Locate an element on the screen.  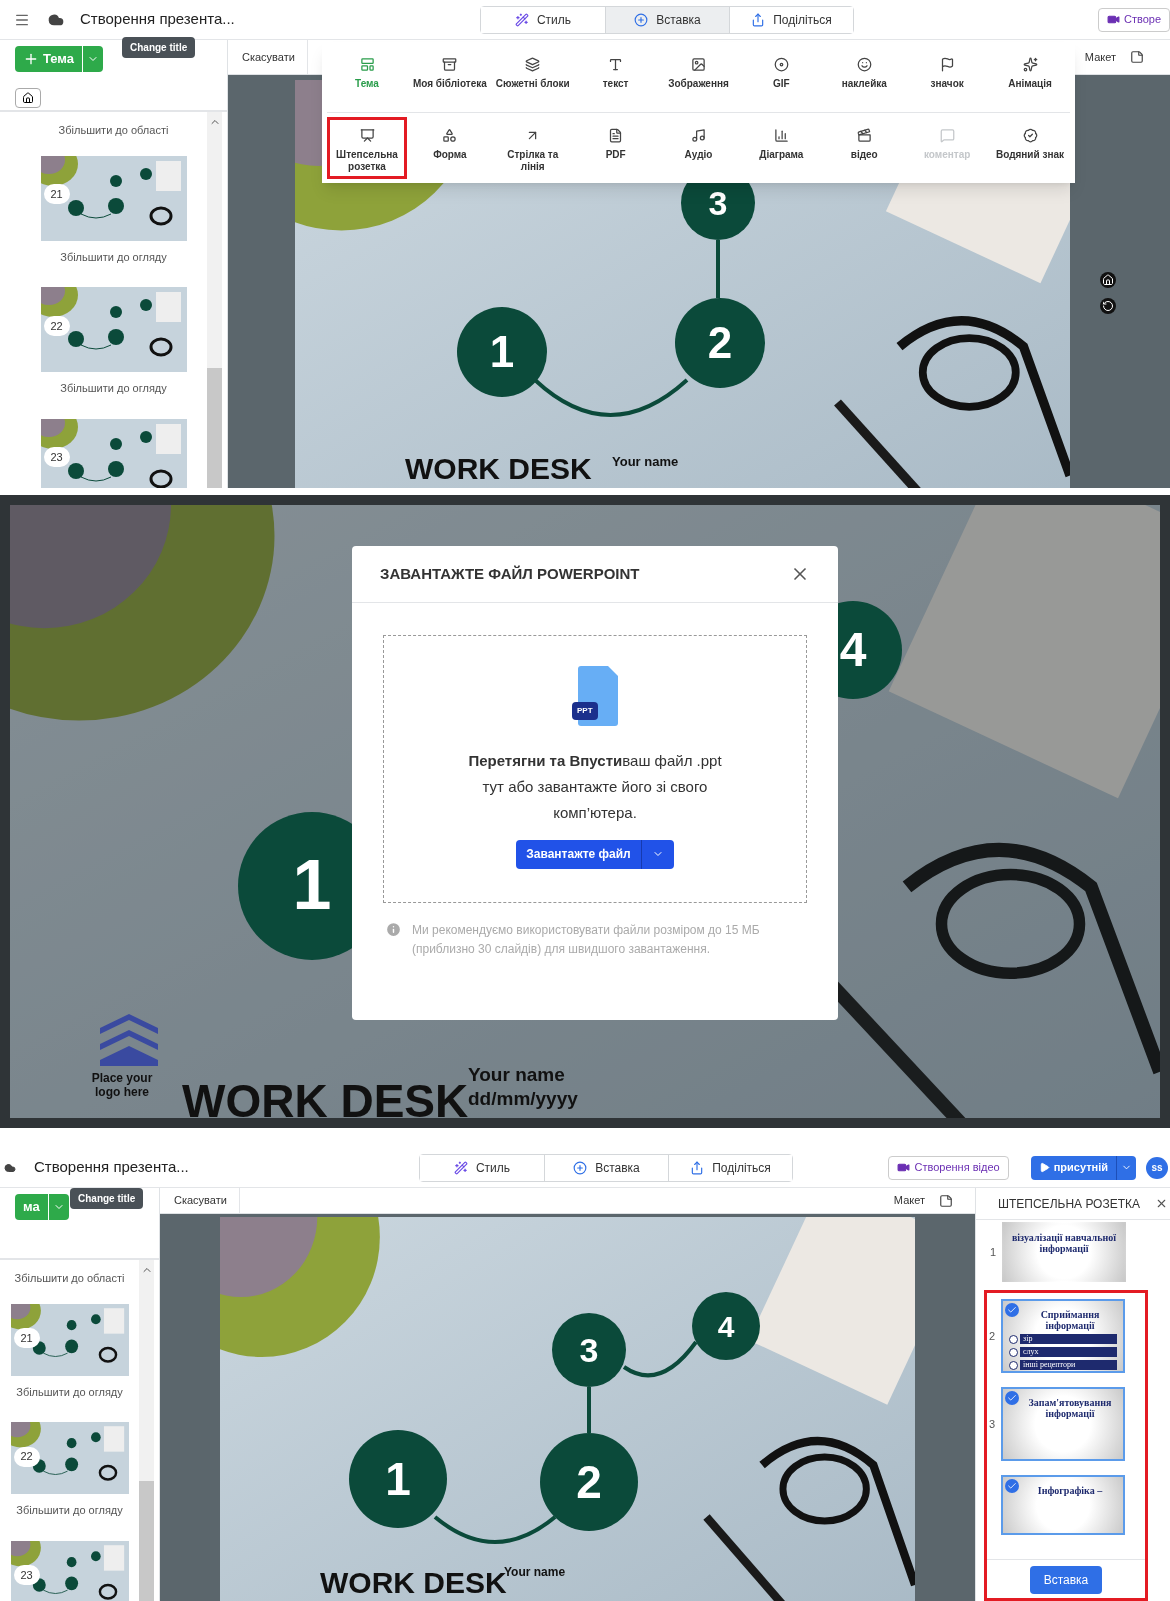
sparkles-icon is located at coordinates (1030, 64).